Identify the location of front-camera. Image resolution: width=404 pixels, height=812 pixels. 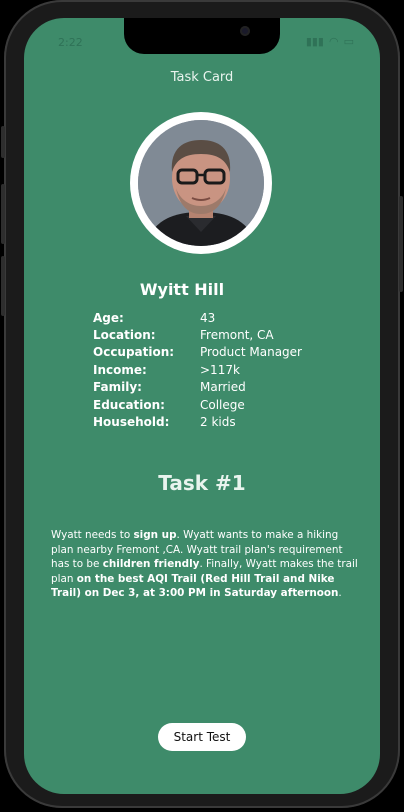
(245, 31).